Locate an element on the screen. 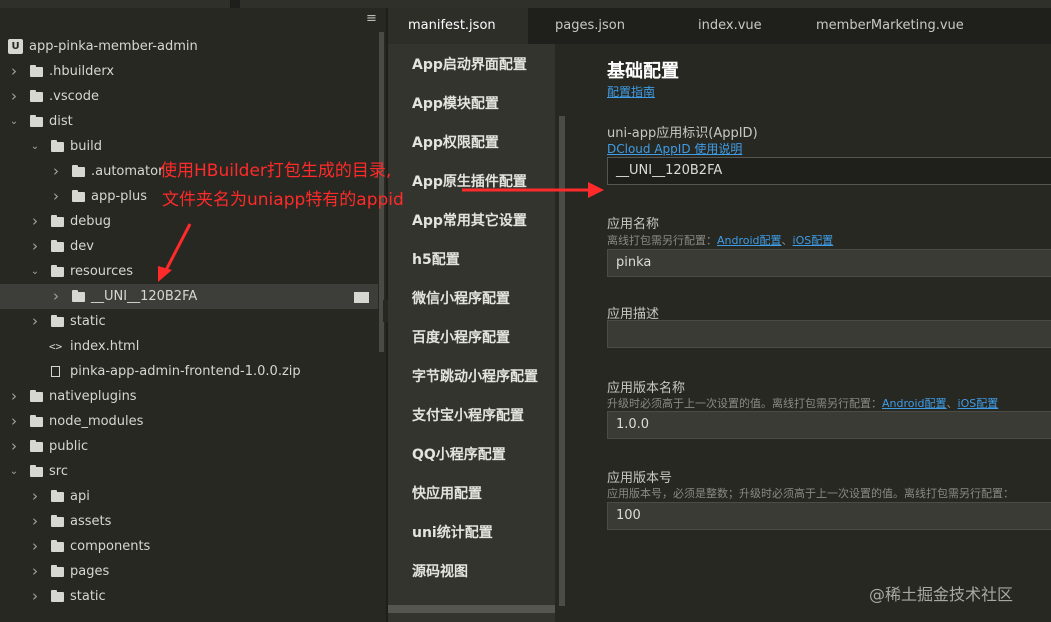 Image resolution: width=1051 pixels, height=622 pixels. arrow-to-appid-head is located at coordinates (596, 190).